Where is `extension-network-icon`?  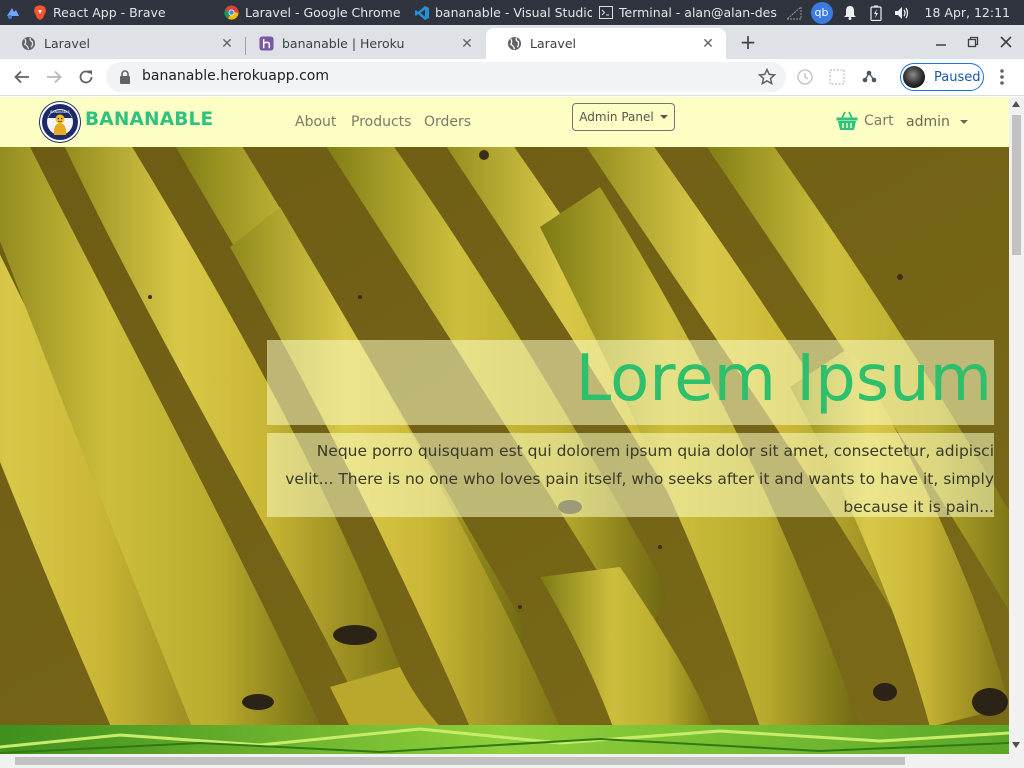 extension-network-icon is located at coordinates (869, 77).